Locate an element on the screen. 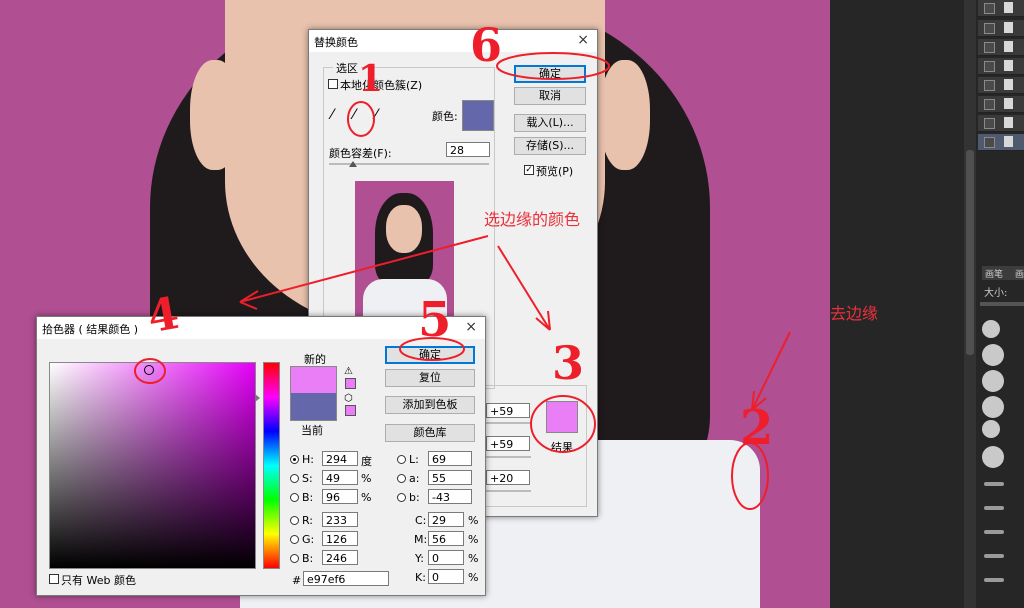 The height and width of the screenshot is (608, 1024). annotation-number: 3 is located at coordinates (568, 363).